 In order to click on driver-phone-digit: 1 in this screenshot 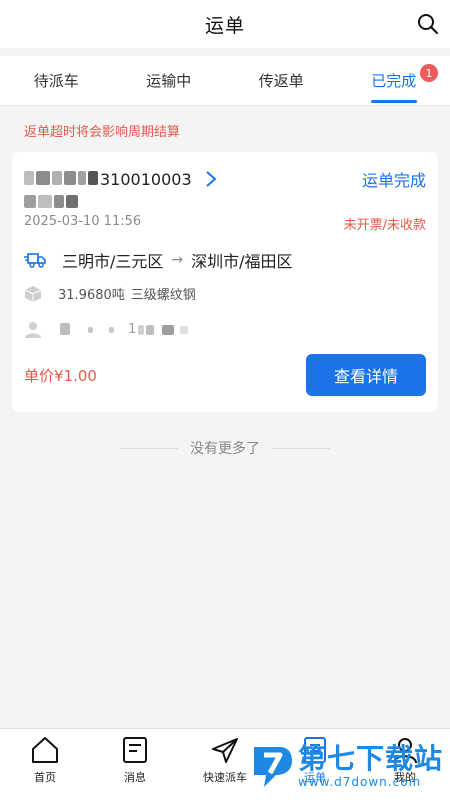, I will do `click(132, 329)`.